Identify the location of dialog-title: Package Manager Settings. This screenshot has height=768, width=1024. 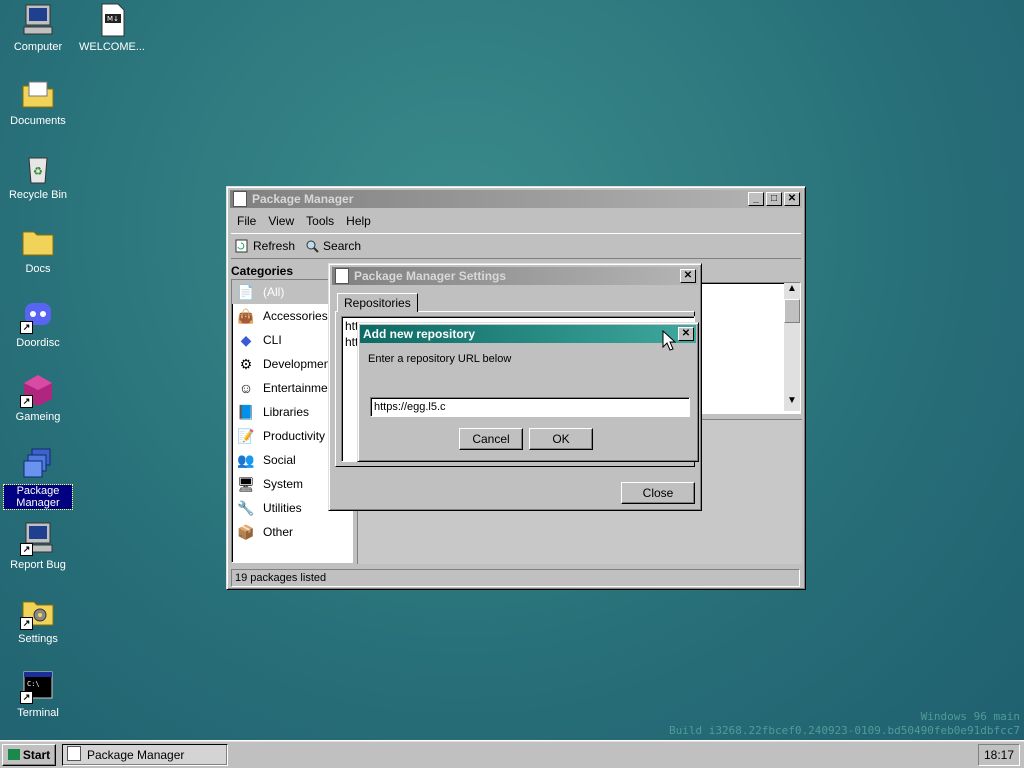
(430, 276).